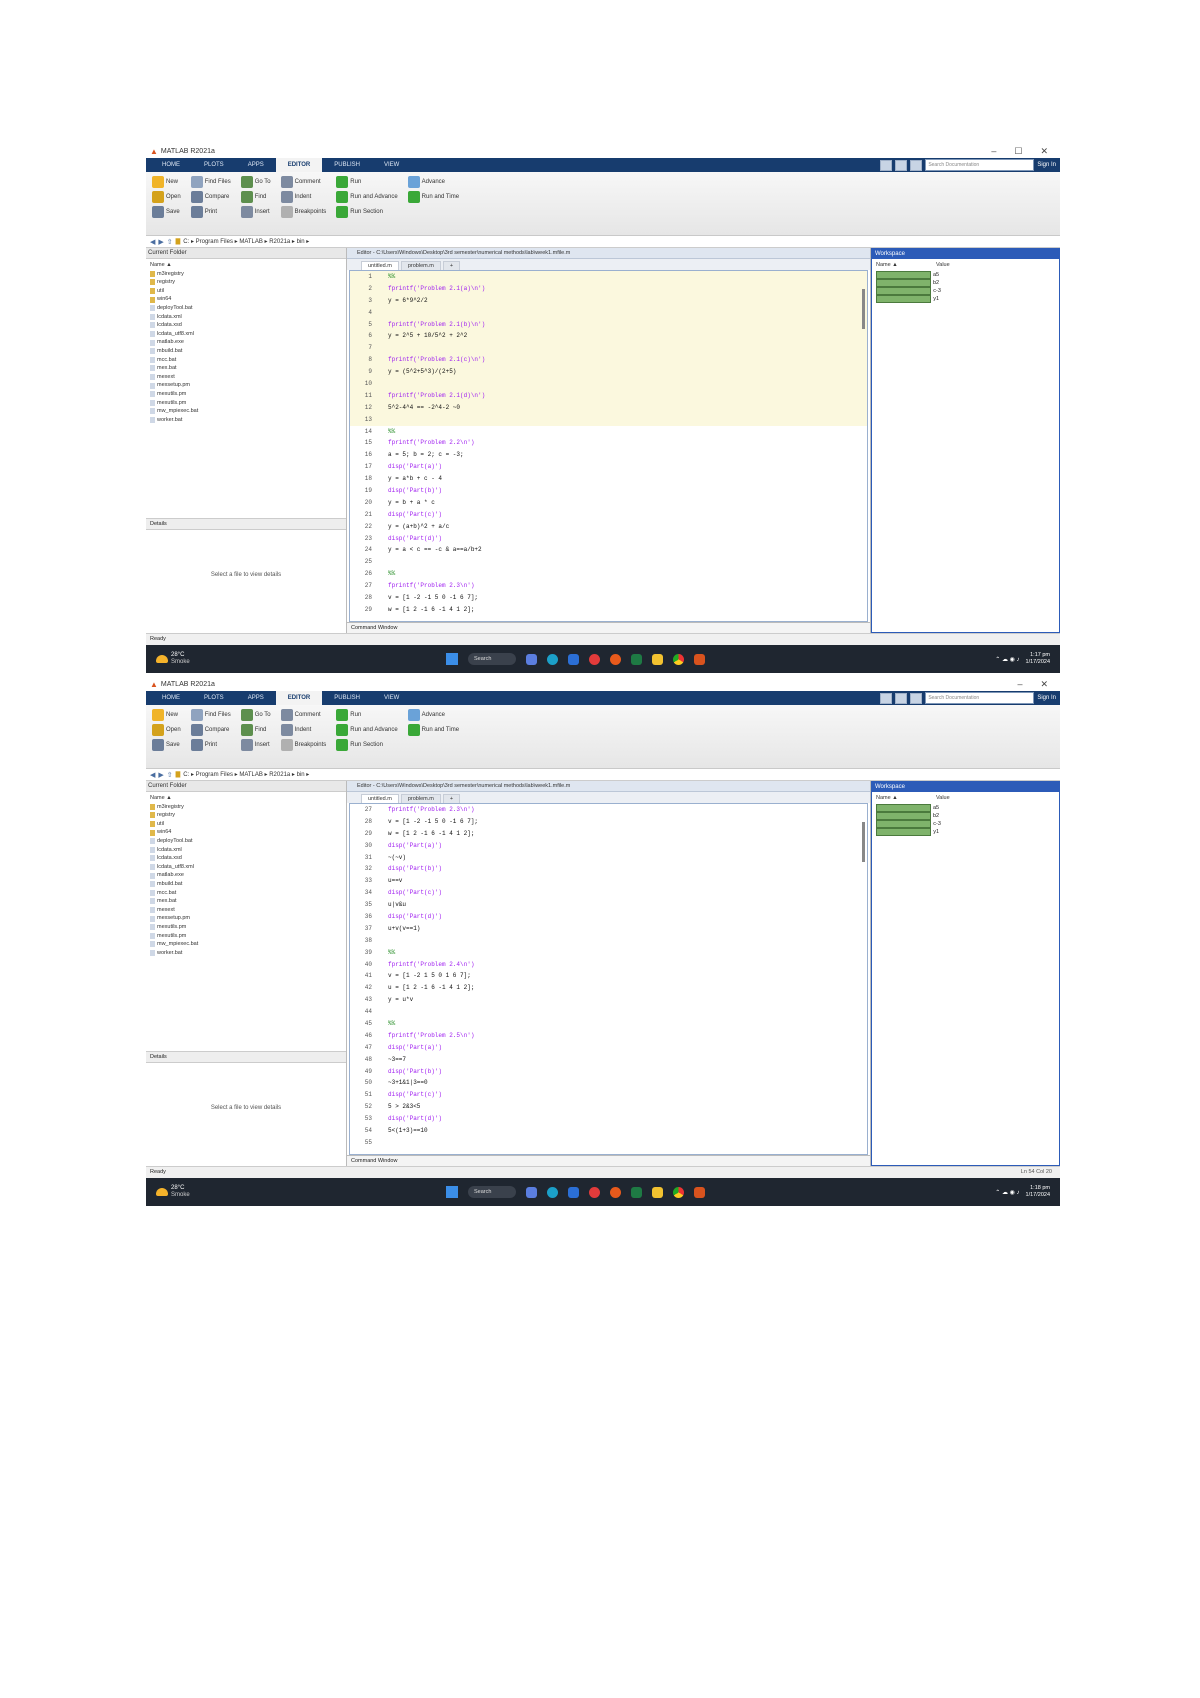  What do you see at coordinates (608, 1048) in the screenshot?
I see `code-line: 47 disp('Part(a)')` at bounding box center [608, 1048].